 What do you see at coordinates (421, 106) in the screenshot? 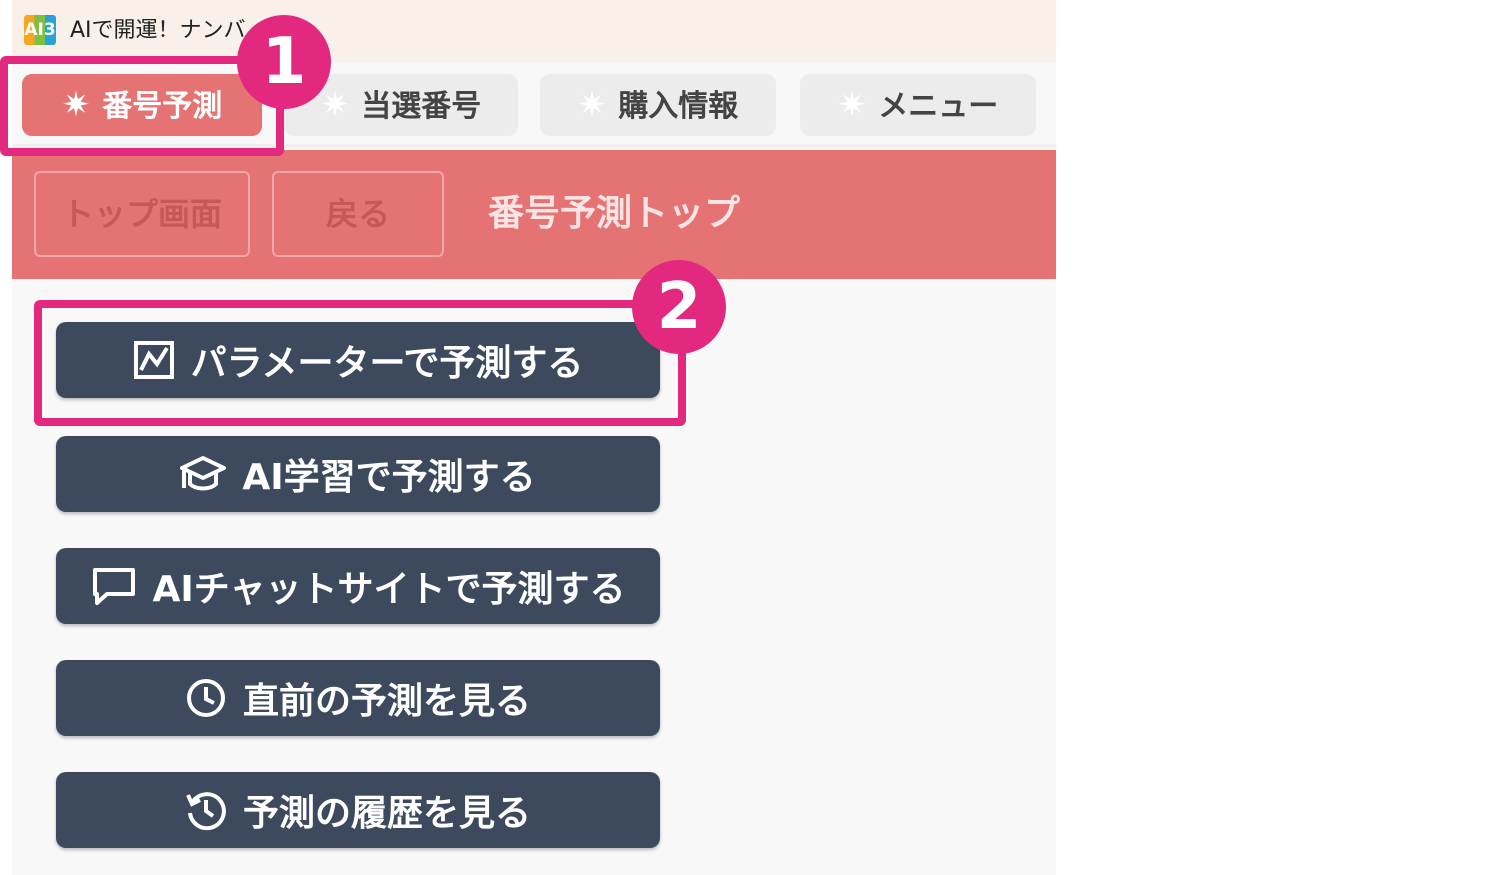
I see `tab-label: 当選番号` at bounding box center [421, 106].